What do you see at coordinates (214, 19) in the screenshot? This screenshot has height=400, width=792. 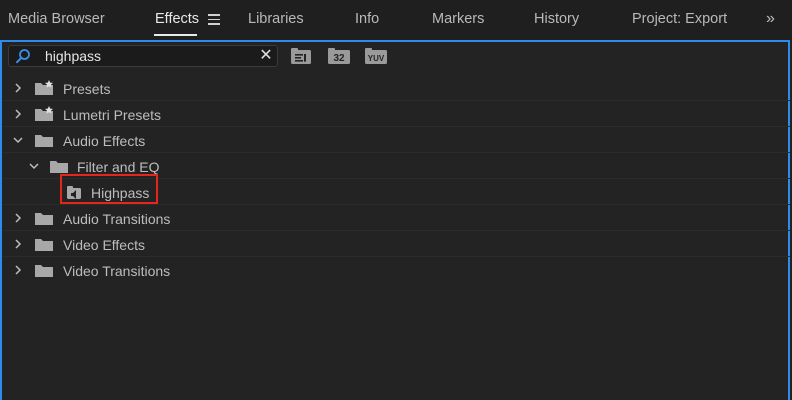 I see `hamburger-menu-icon` at bounding box center [214, 19].